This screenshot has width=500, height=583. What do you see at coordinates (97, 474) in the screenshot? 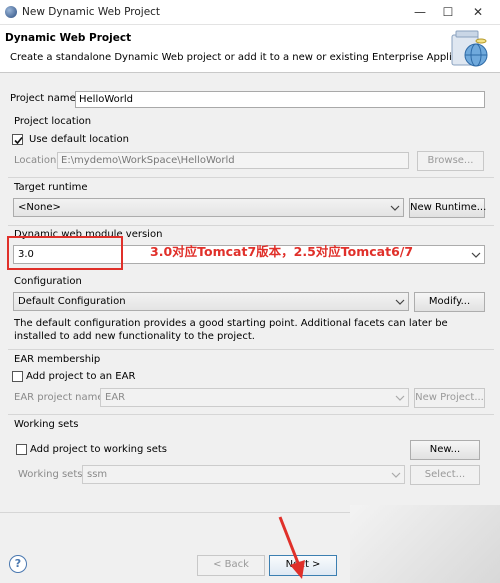
I see `working-sets-value: ssm` at bounding box center [97, 474].